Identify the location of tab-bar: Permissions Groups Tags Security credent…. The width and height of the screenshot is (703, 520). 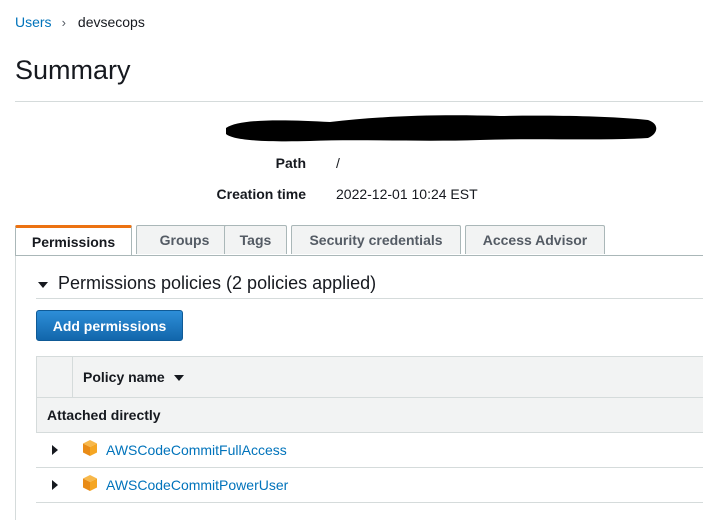
(359, 240).